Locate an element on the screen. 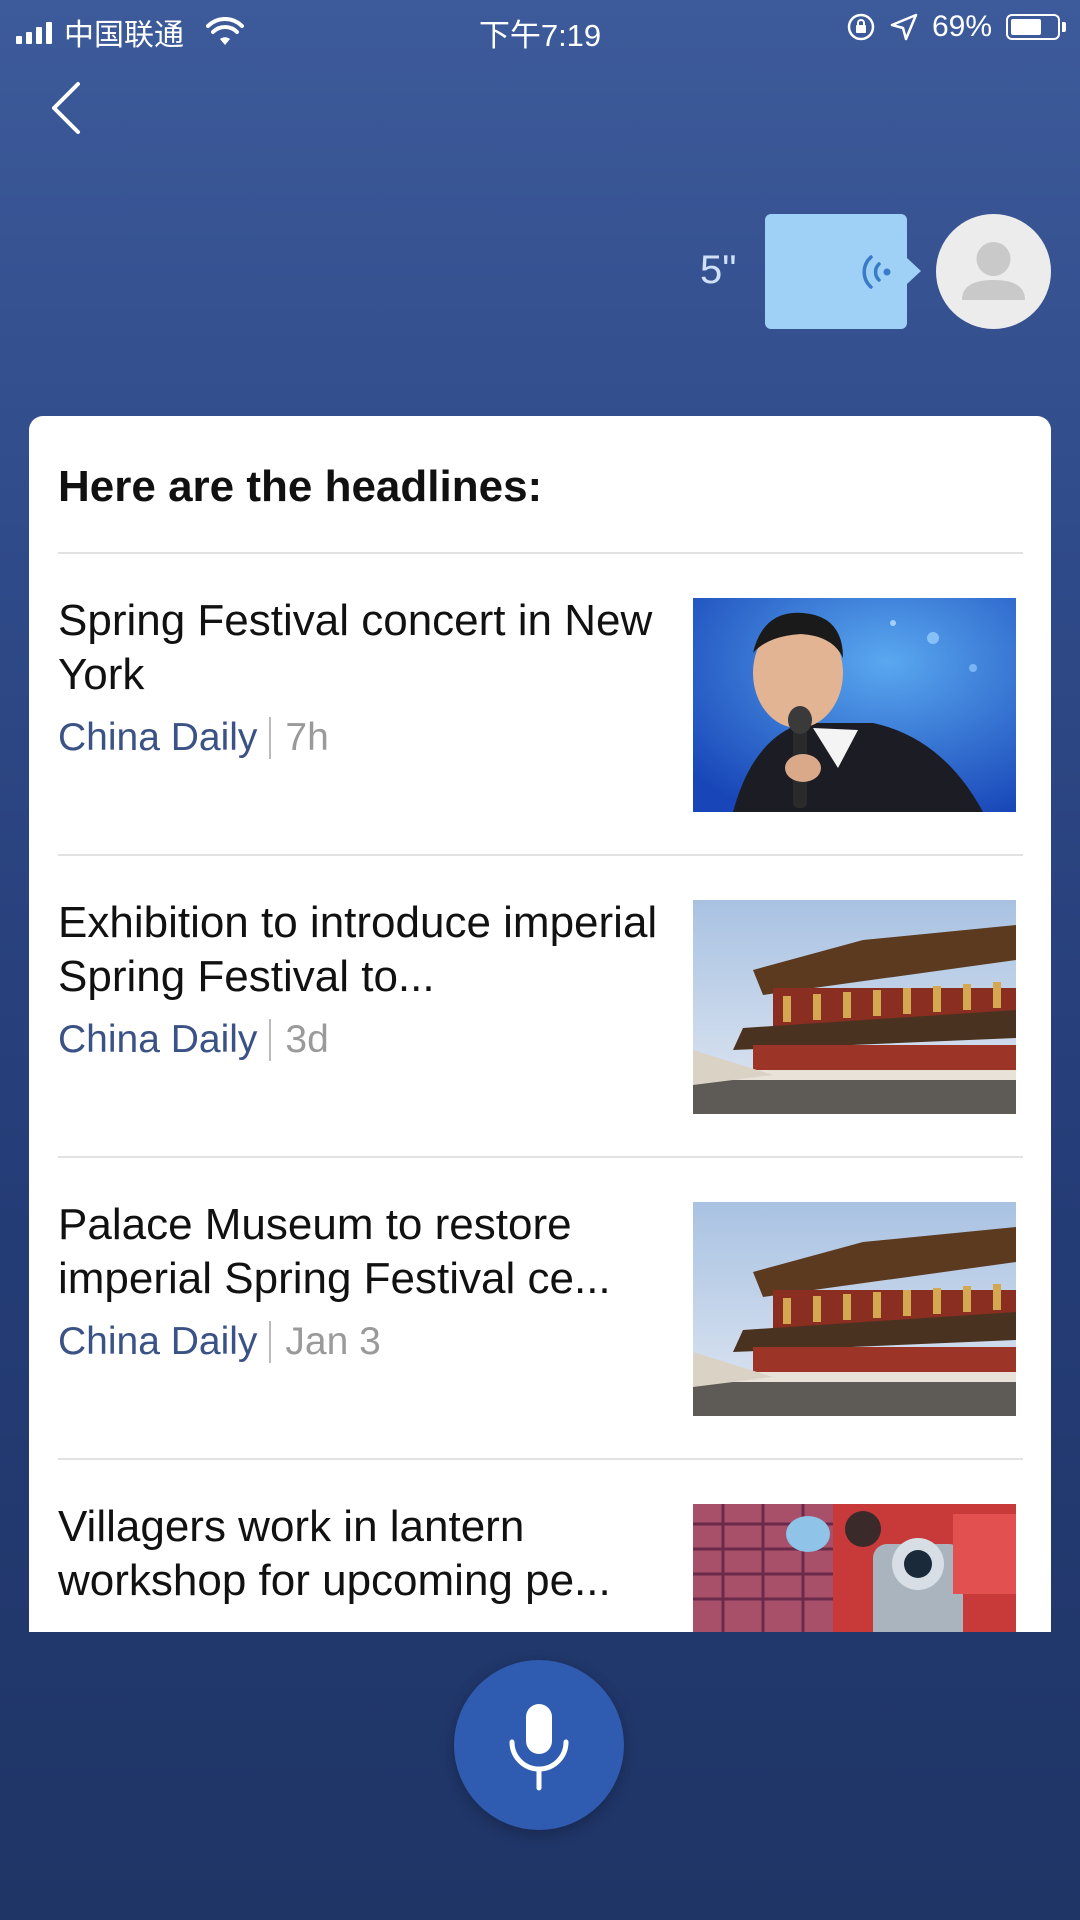  card-title: Here are the headlines: is located at coordinates (300, 486).